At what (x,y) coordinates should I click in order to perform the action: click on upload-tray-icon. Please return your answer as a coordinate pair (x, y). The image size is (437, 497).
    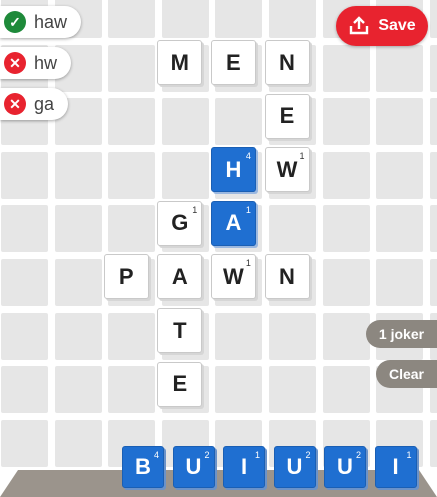
    Looking at the image, I should click on (359, 25).